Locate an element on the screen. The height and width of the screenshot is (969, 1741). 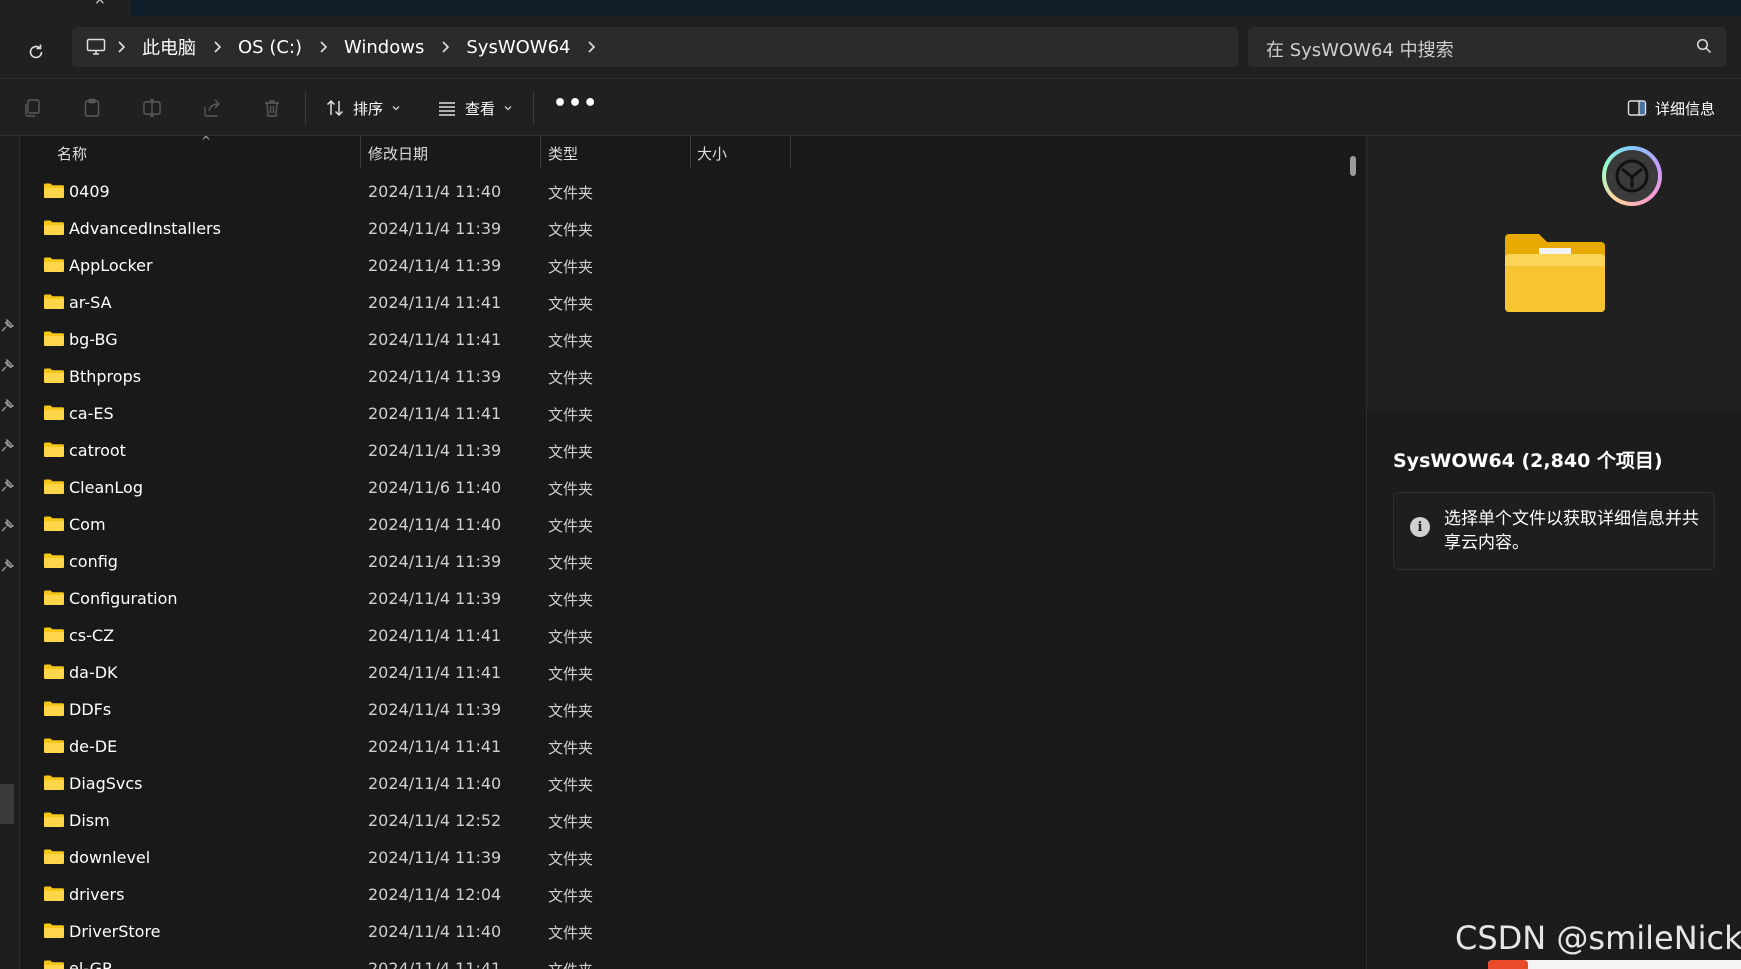
file-name: Dism is located at coordinates (89, 820).